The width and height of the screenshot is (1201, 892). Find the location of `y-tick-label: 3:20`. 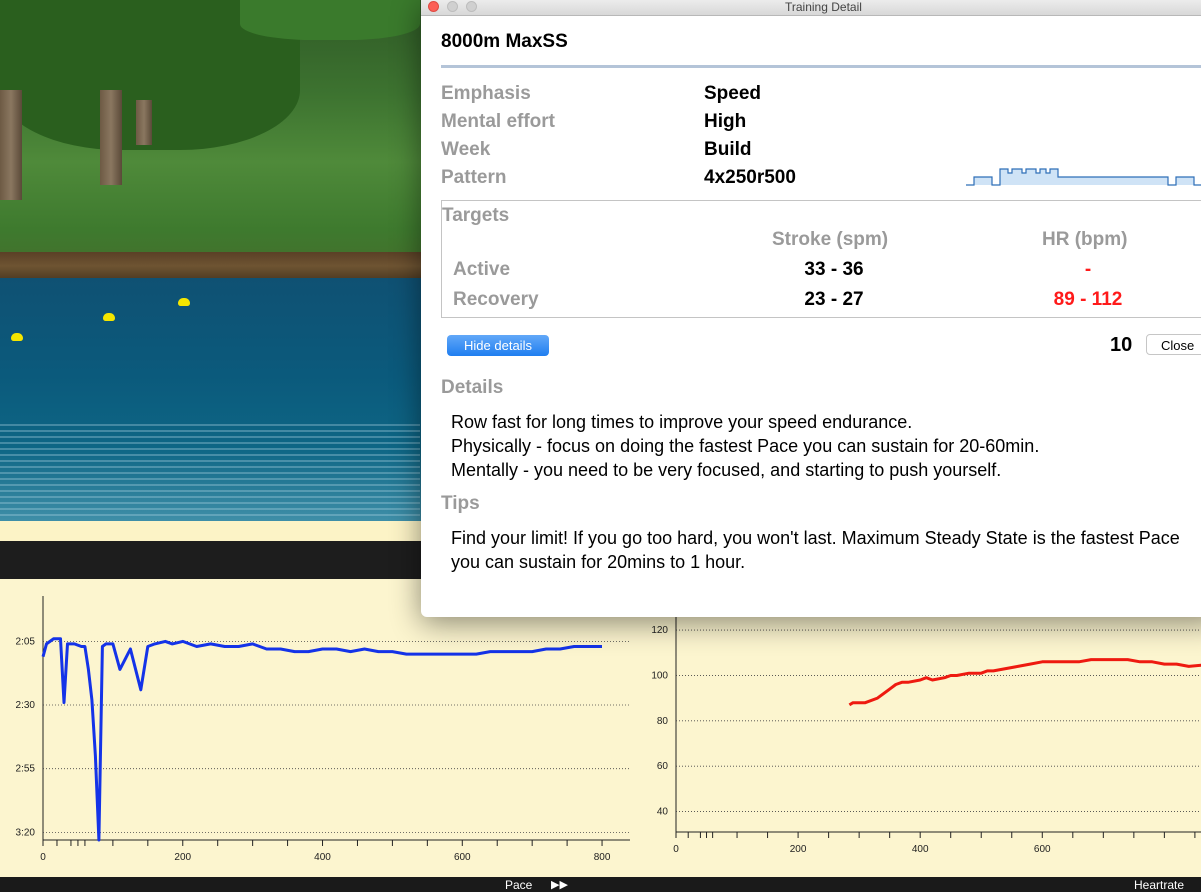

y-tick-label: 3:20 is located at coordinates (26, 832).